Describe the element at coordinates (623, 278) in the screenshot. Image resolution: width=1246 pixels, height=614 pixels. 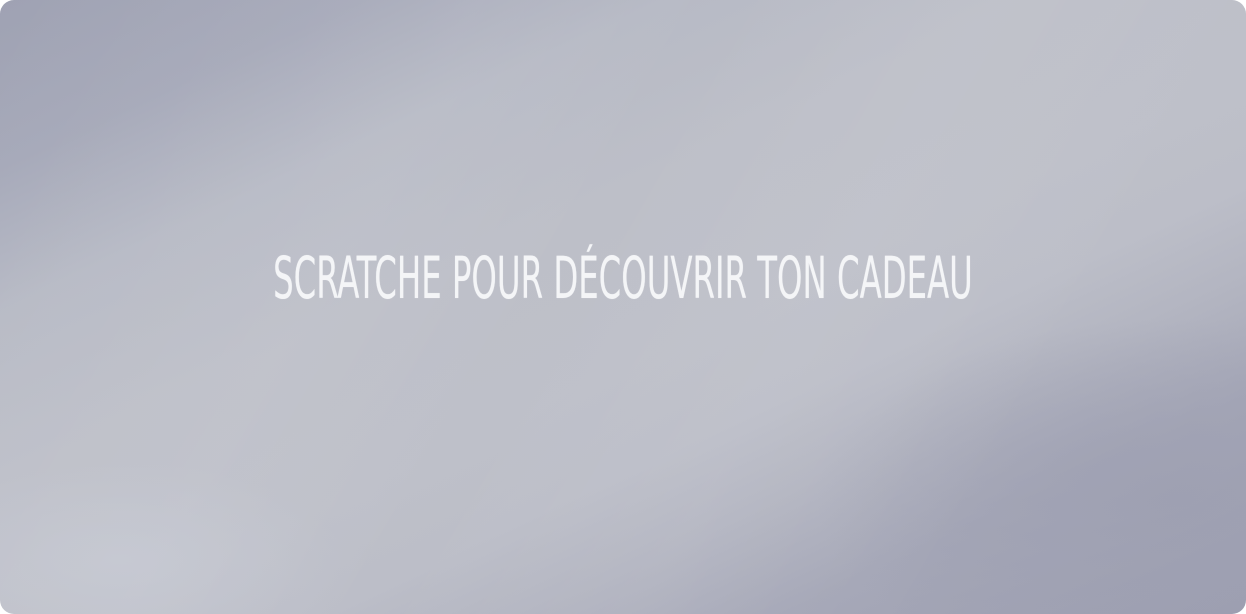
I see `scratch-prompt-text: SCRATCHE POUR DÉCOUVRIR TON CADEAU` at that location.